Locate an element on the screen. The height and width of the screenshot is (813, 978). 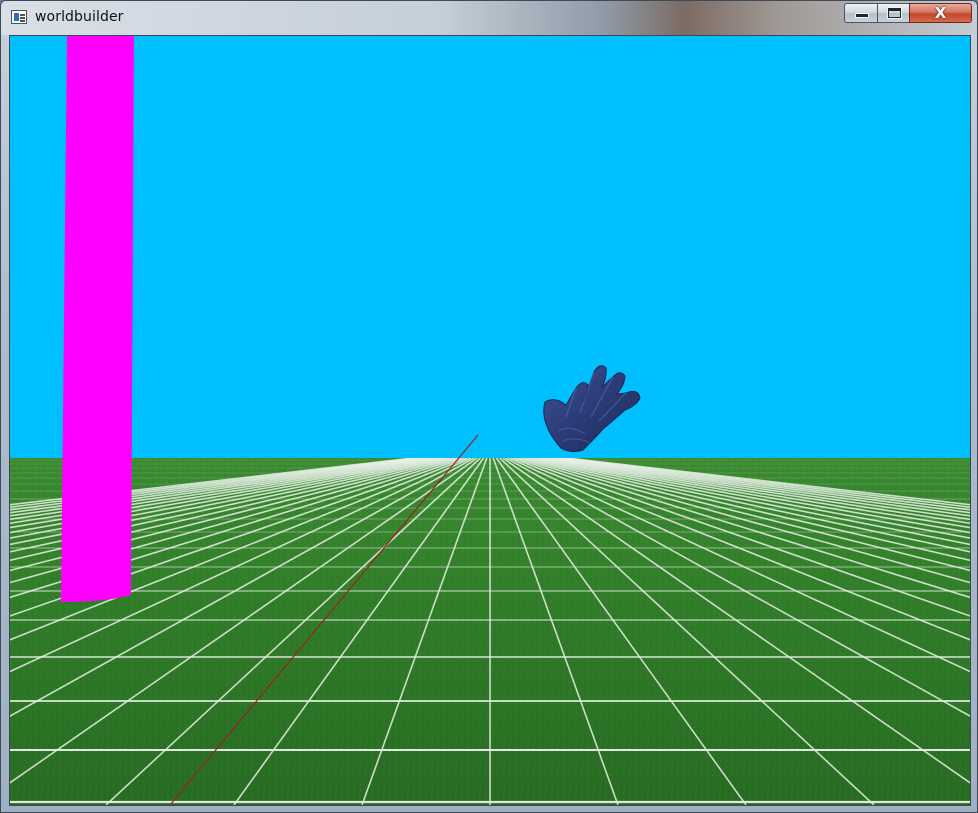
minimize-icon is located at coordinates (862, 15).